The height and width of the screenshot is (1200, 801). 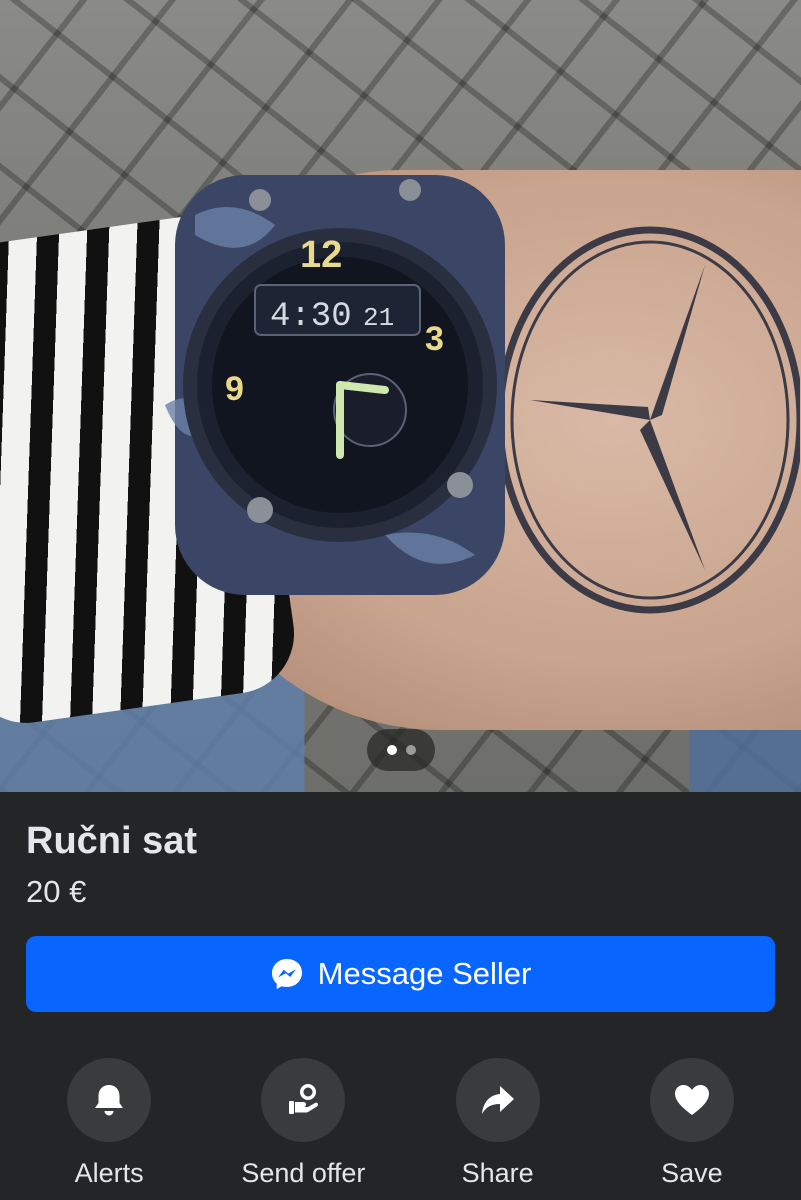 I want to click on svg-text: 12, so click(x=321, y=255).